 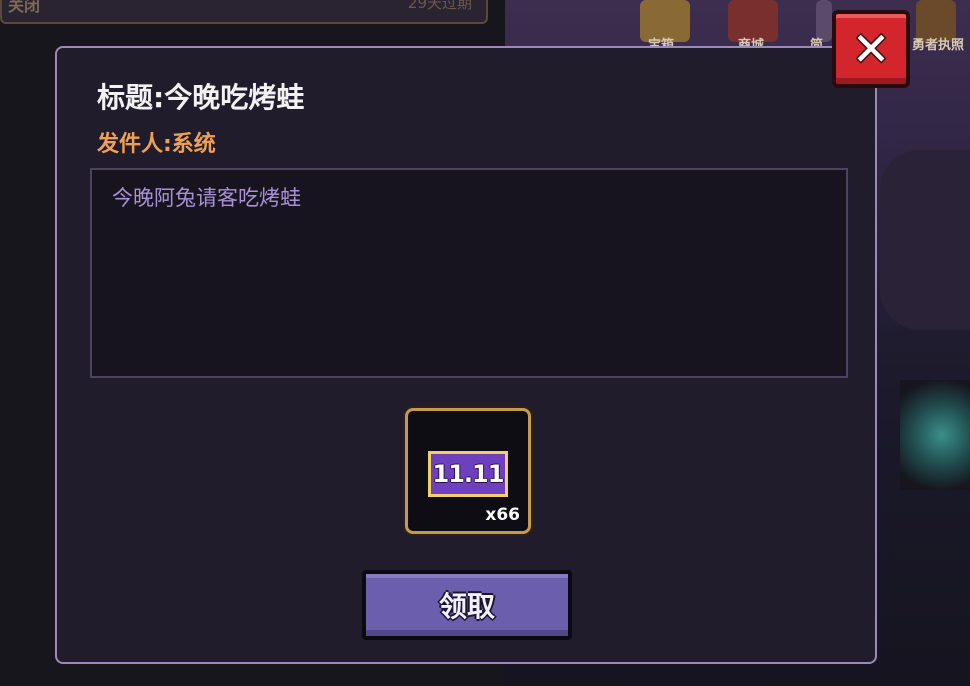 What do you see at coordinates (935, 435) in the screenshot?
I see `background-glow` at bounding box center [935, 435].